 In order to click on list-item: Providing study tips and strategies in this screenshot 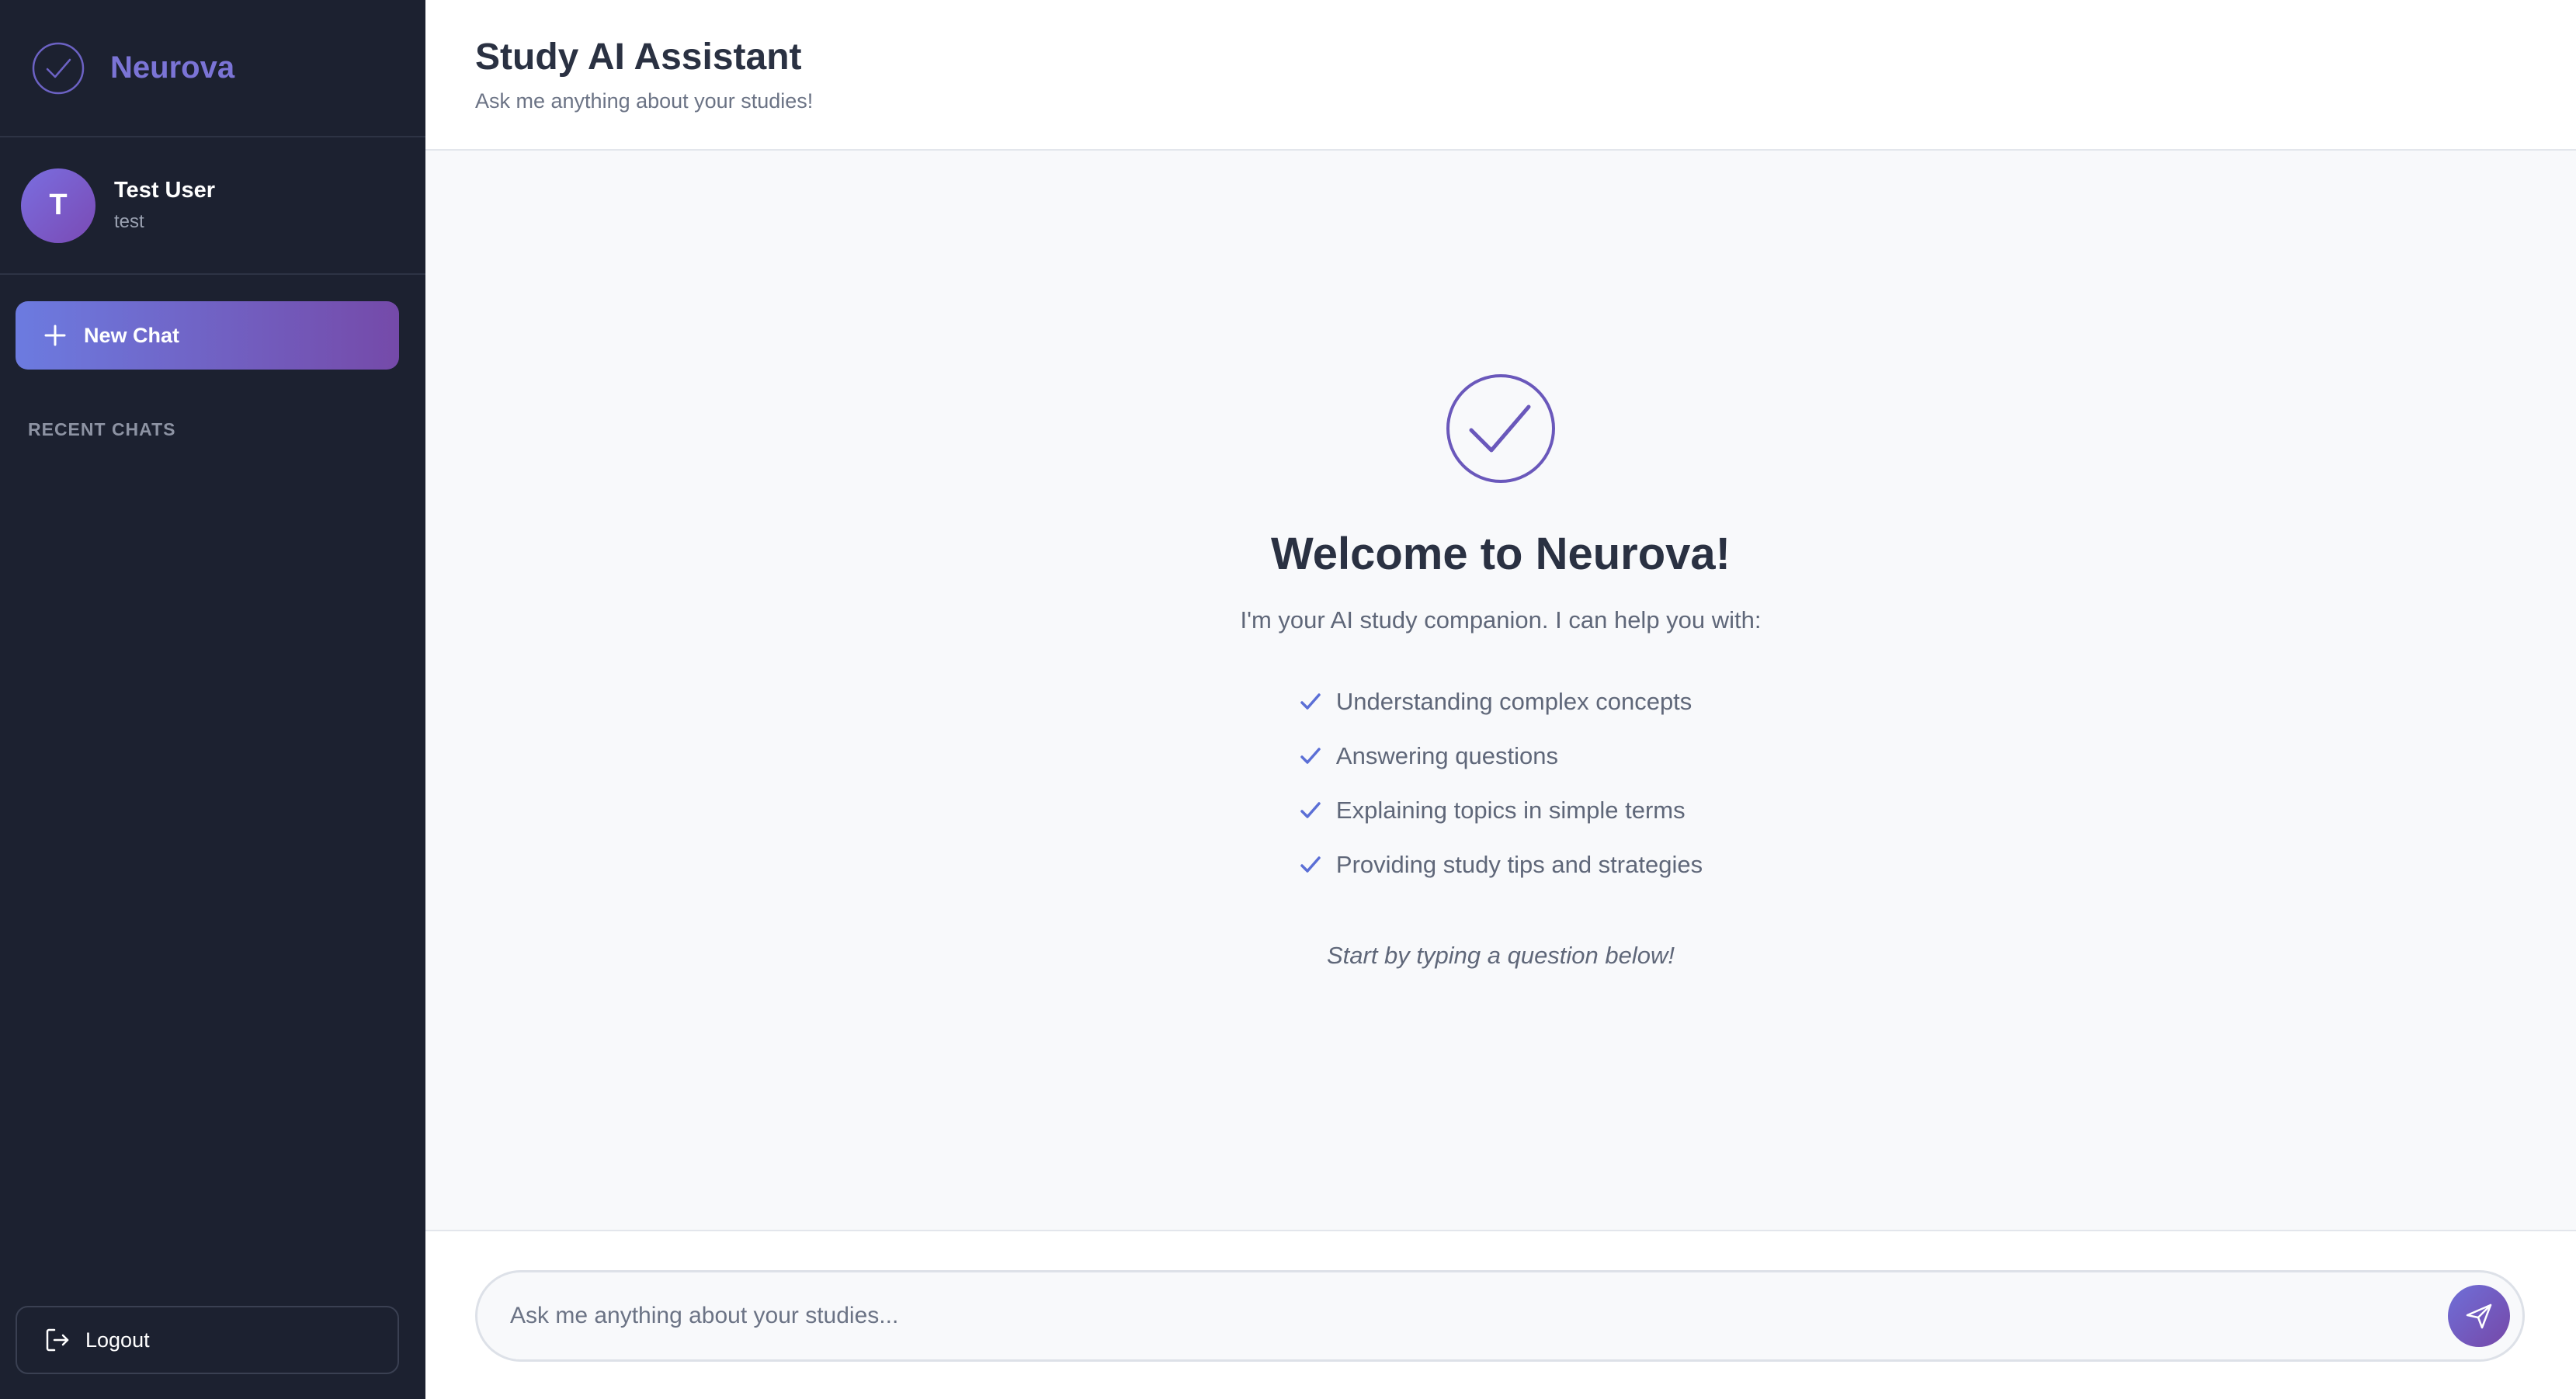, I will do `click(1501, 865)`.